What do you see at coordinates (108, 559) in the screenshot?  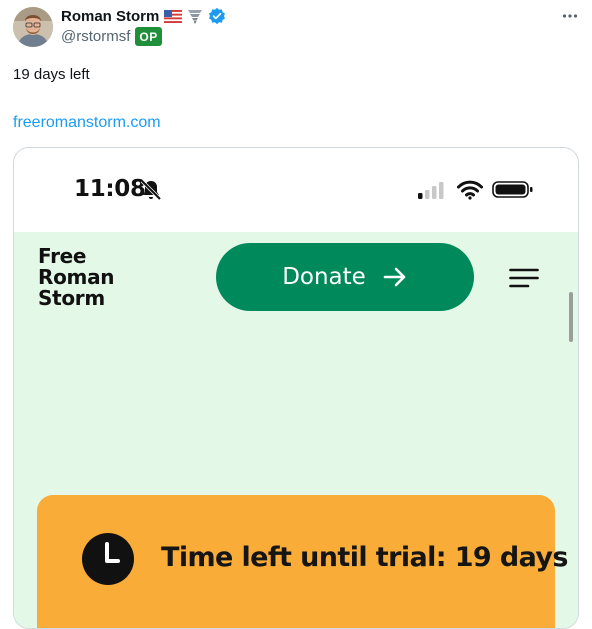 I see `clock-icon` at bounding box center [108, 559].